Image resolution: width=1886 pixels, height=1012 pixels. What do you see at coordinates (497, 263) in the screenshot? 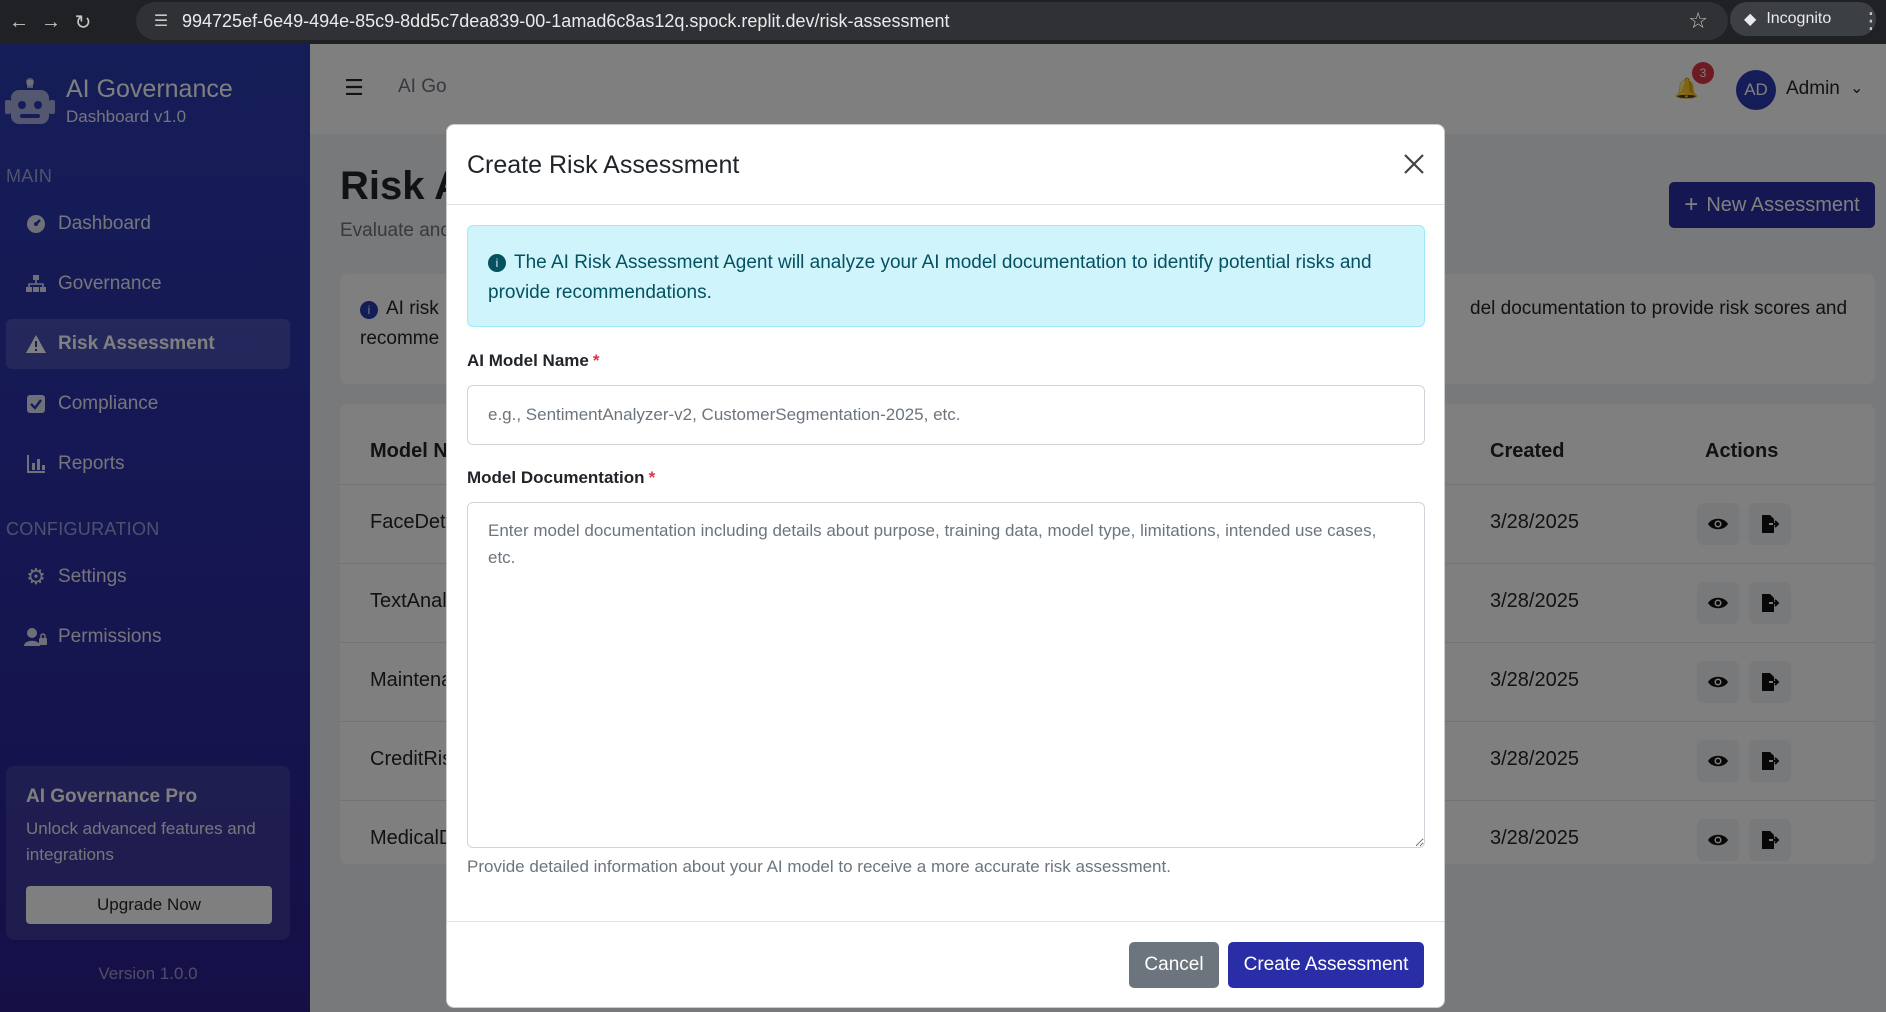
I see `info-circle-icon: i` at bounding box center [497, 263].